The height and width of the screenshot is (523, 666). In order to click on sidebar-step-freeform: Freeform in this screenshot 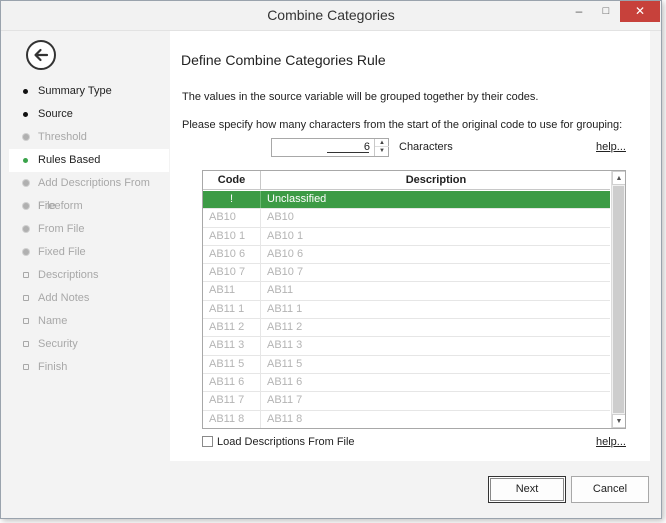, I will do `click(89, 206)`.